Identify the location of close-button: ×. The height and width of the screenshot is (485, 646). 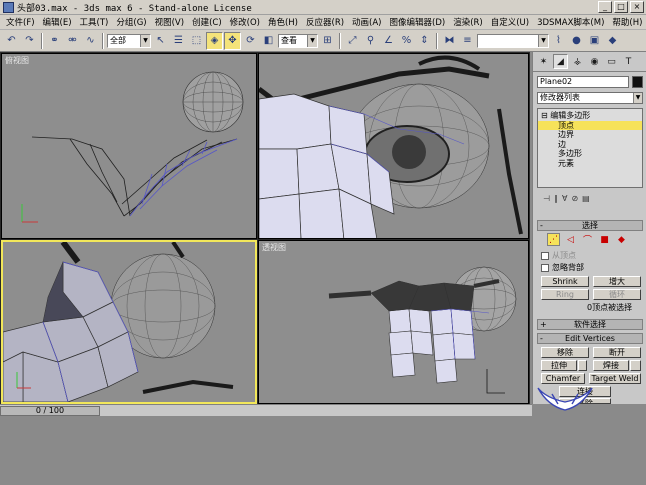
(637, 7).